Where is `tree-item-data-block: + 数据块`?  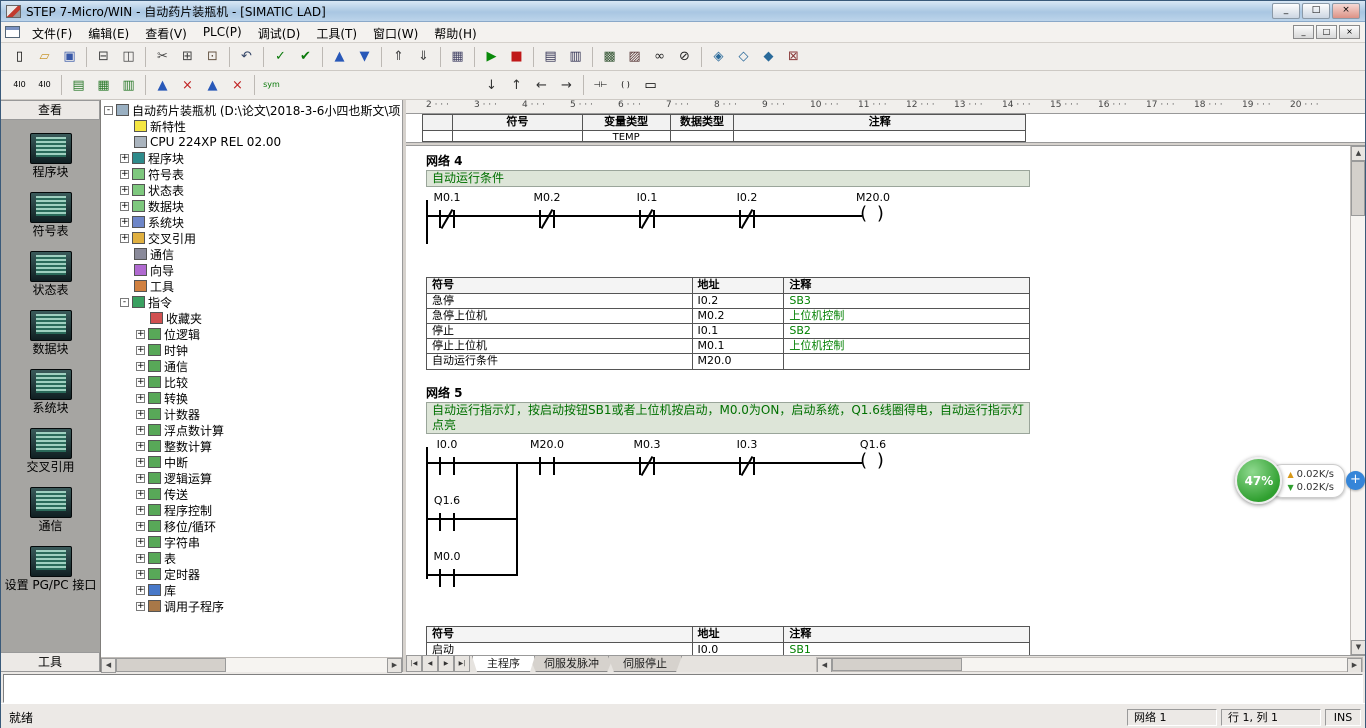 tree-item-data-block: + 数据块 is located at coordinates (251, 206).